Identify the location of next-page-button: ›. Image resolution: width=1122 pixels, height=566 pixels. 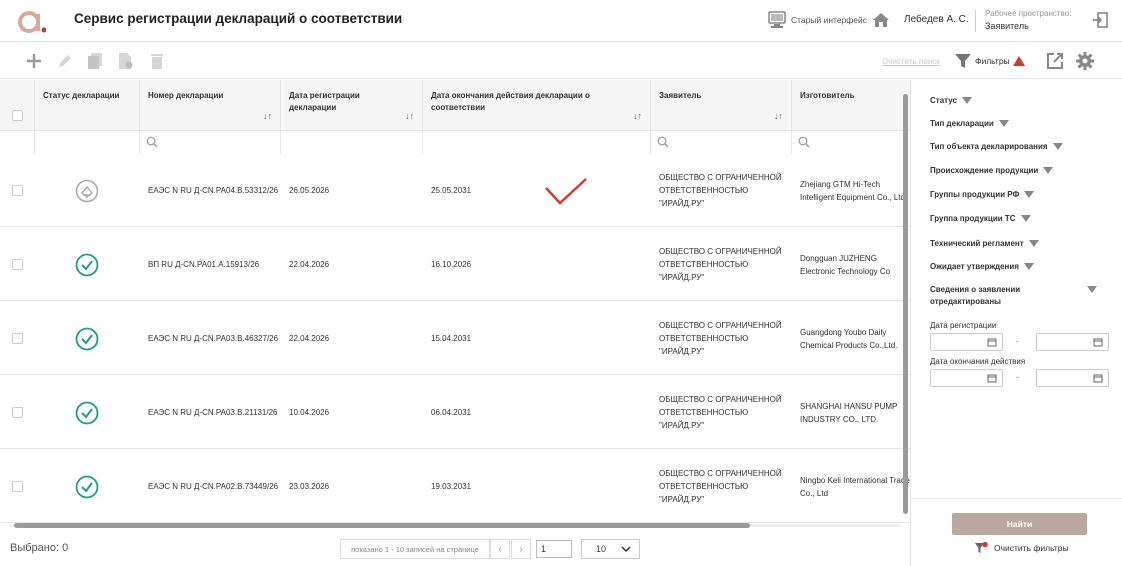
(521, 549).